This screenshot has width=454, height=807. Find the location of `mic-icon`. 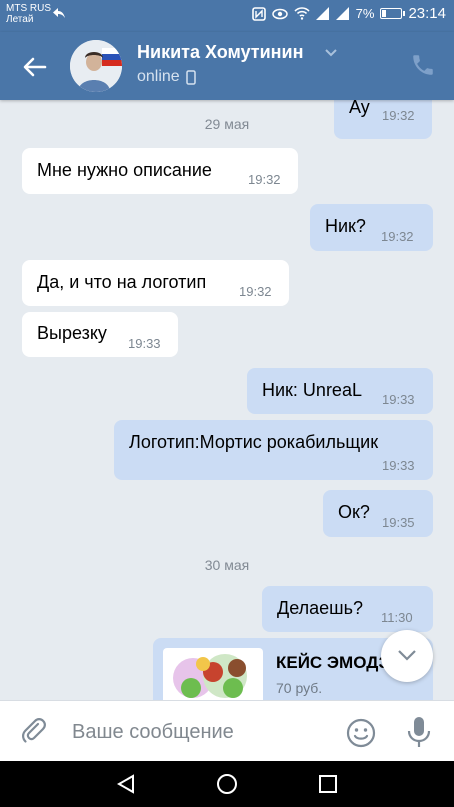

mic-icon is located at coordinates (419, 732).